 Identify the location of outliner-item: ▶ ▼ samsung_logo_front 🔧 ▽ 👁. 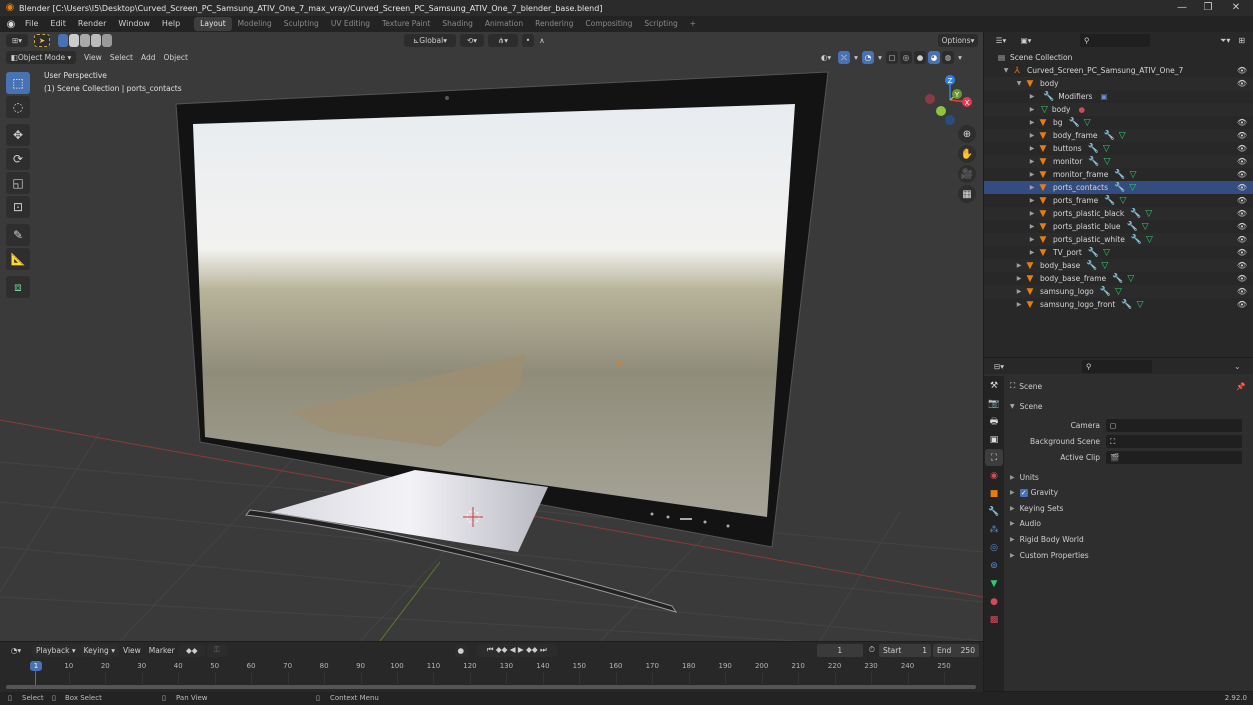
(1118, 304).